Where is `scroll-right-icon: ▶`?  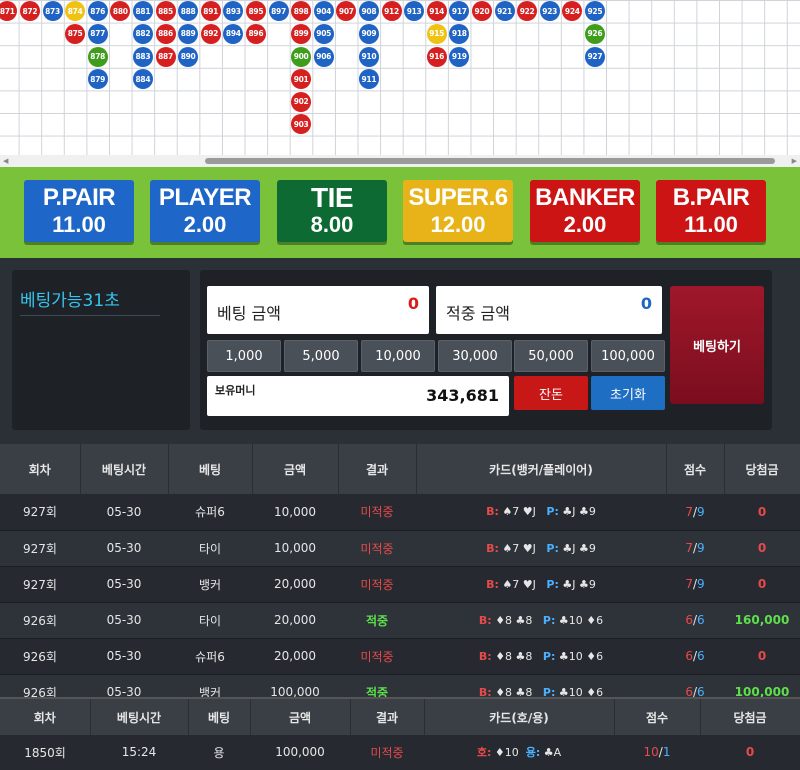 scroll-right-icon: ▶ is located at coordinates (794, 161).